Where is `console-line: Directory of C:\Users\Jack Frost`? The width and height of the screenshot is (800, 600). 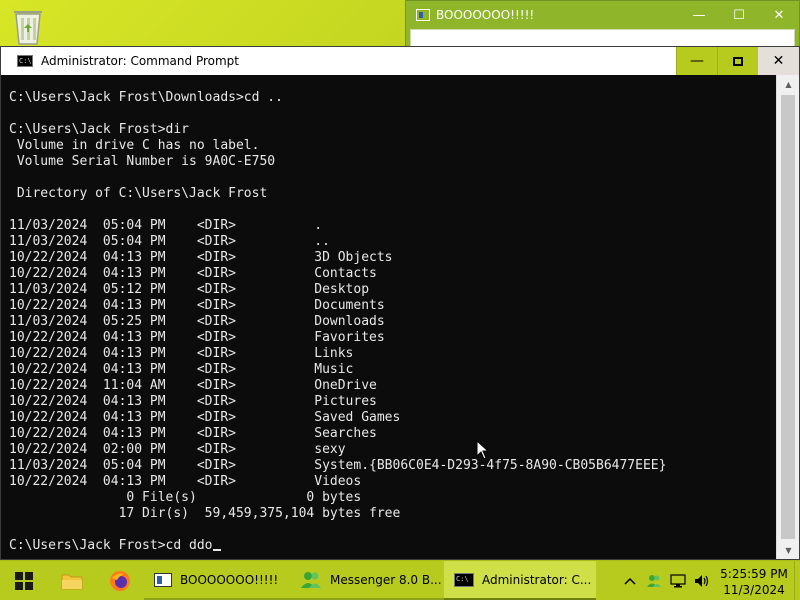
console-line: Directory of C:\Users\Jack Frost is located at coordinates (138, 193).